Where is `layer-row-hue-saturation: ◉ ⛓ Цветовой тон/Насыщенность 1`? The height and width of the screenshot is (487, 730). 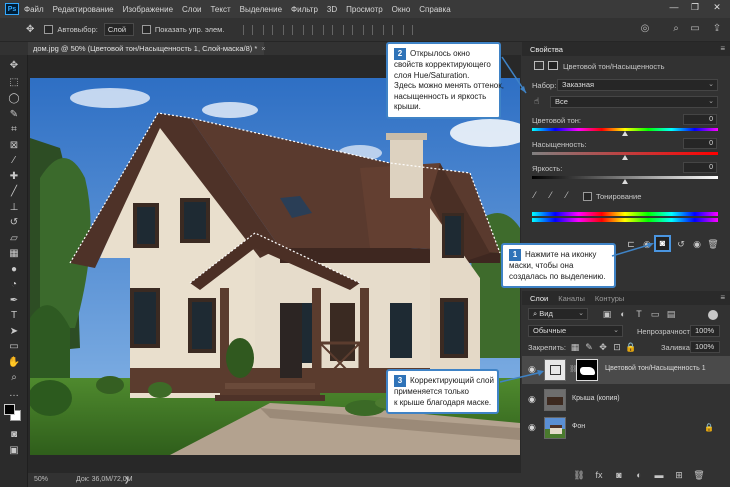
layer-row-hue-saturation: ◉ ⛓ Цветовой тон/Насыщенность 1 is located at coordinates (626, 370).